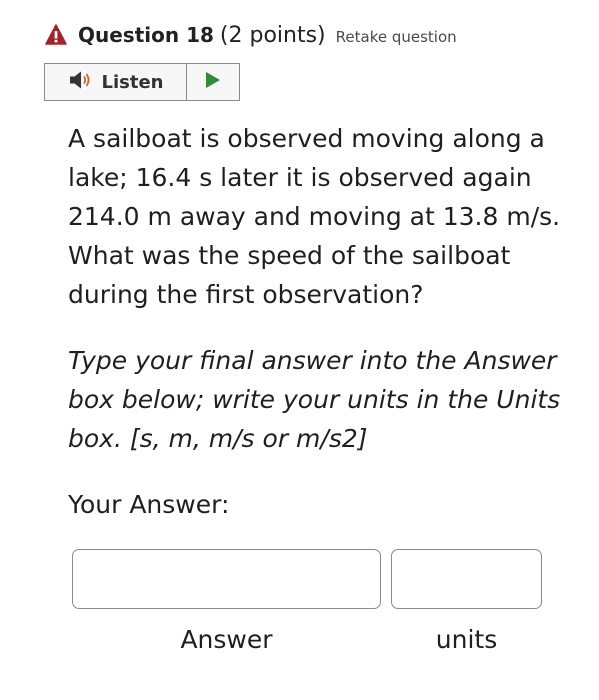 The image size is (599, 700). What do you see at coordinates (466, 639) in the screenshot?
I see `units-label: units` at bounding box center [466, 639].